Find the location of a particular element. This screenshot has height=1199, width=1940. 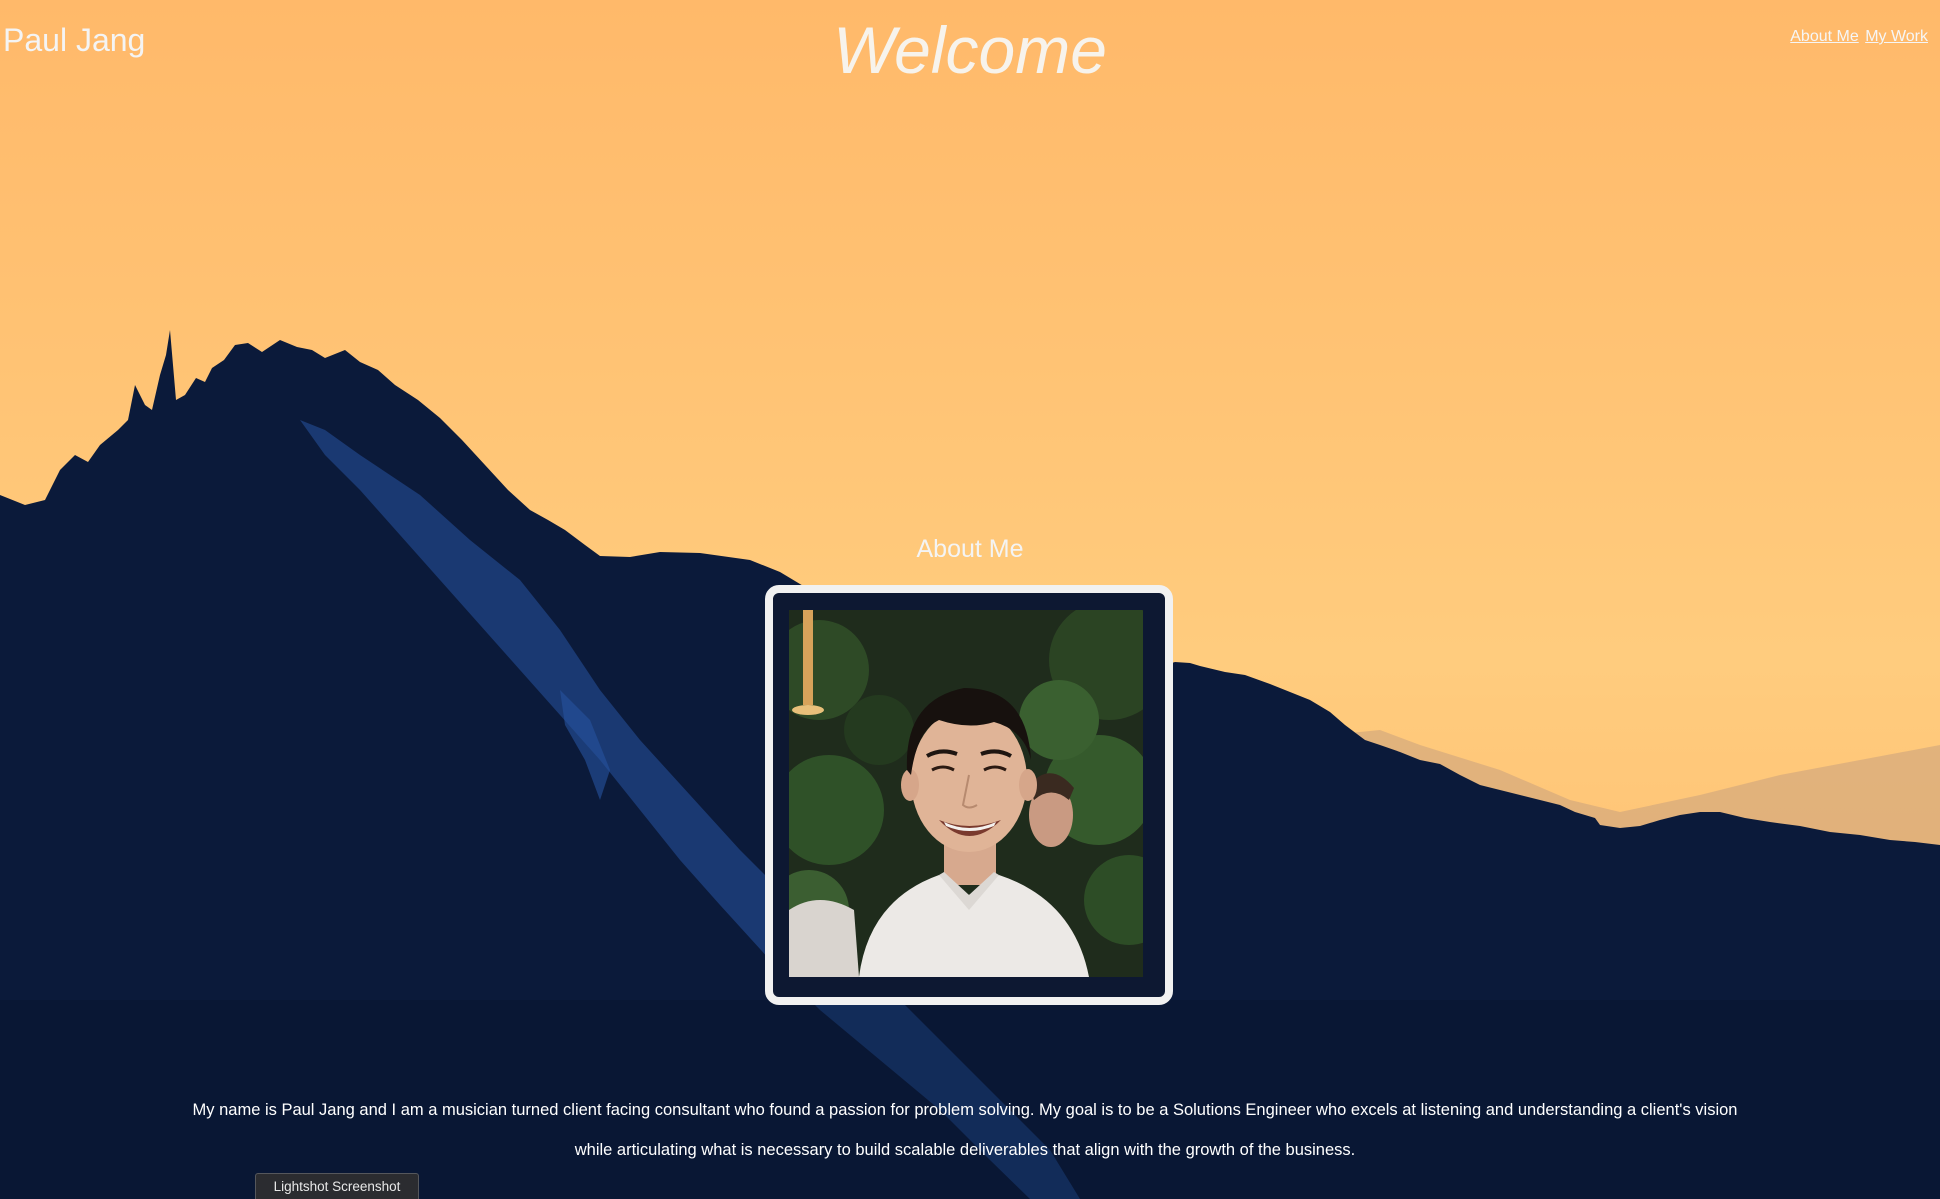

welcome-heading: Welcome is located at coordinates (970, 50).